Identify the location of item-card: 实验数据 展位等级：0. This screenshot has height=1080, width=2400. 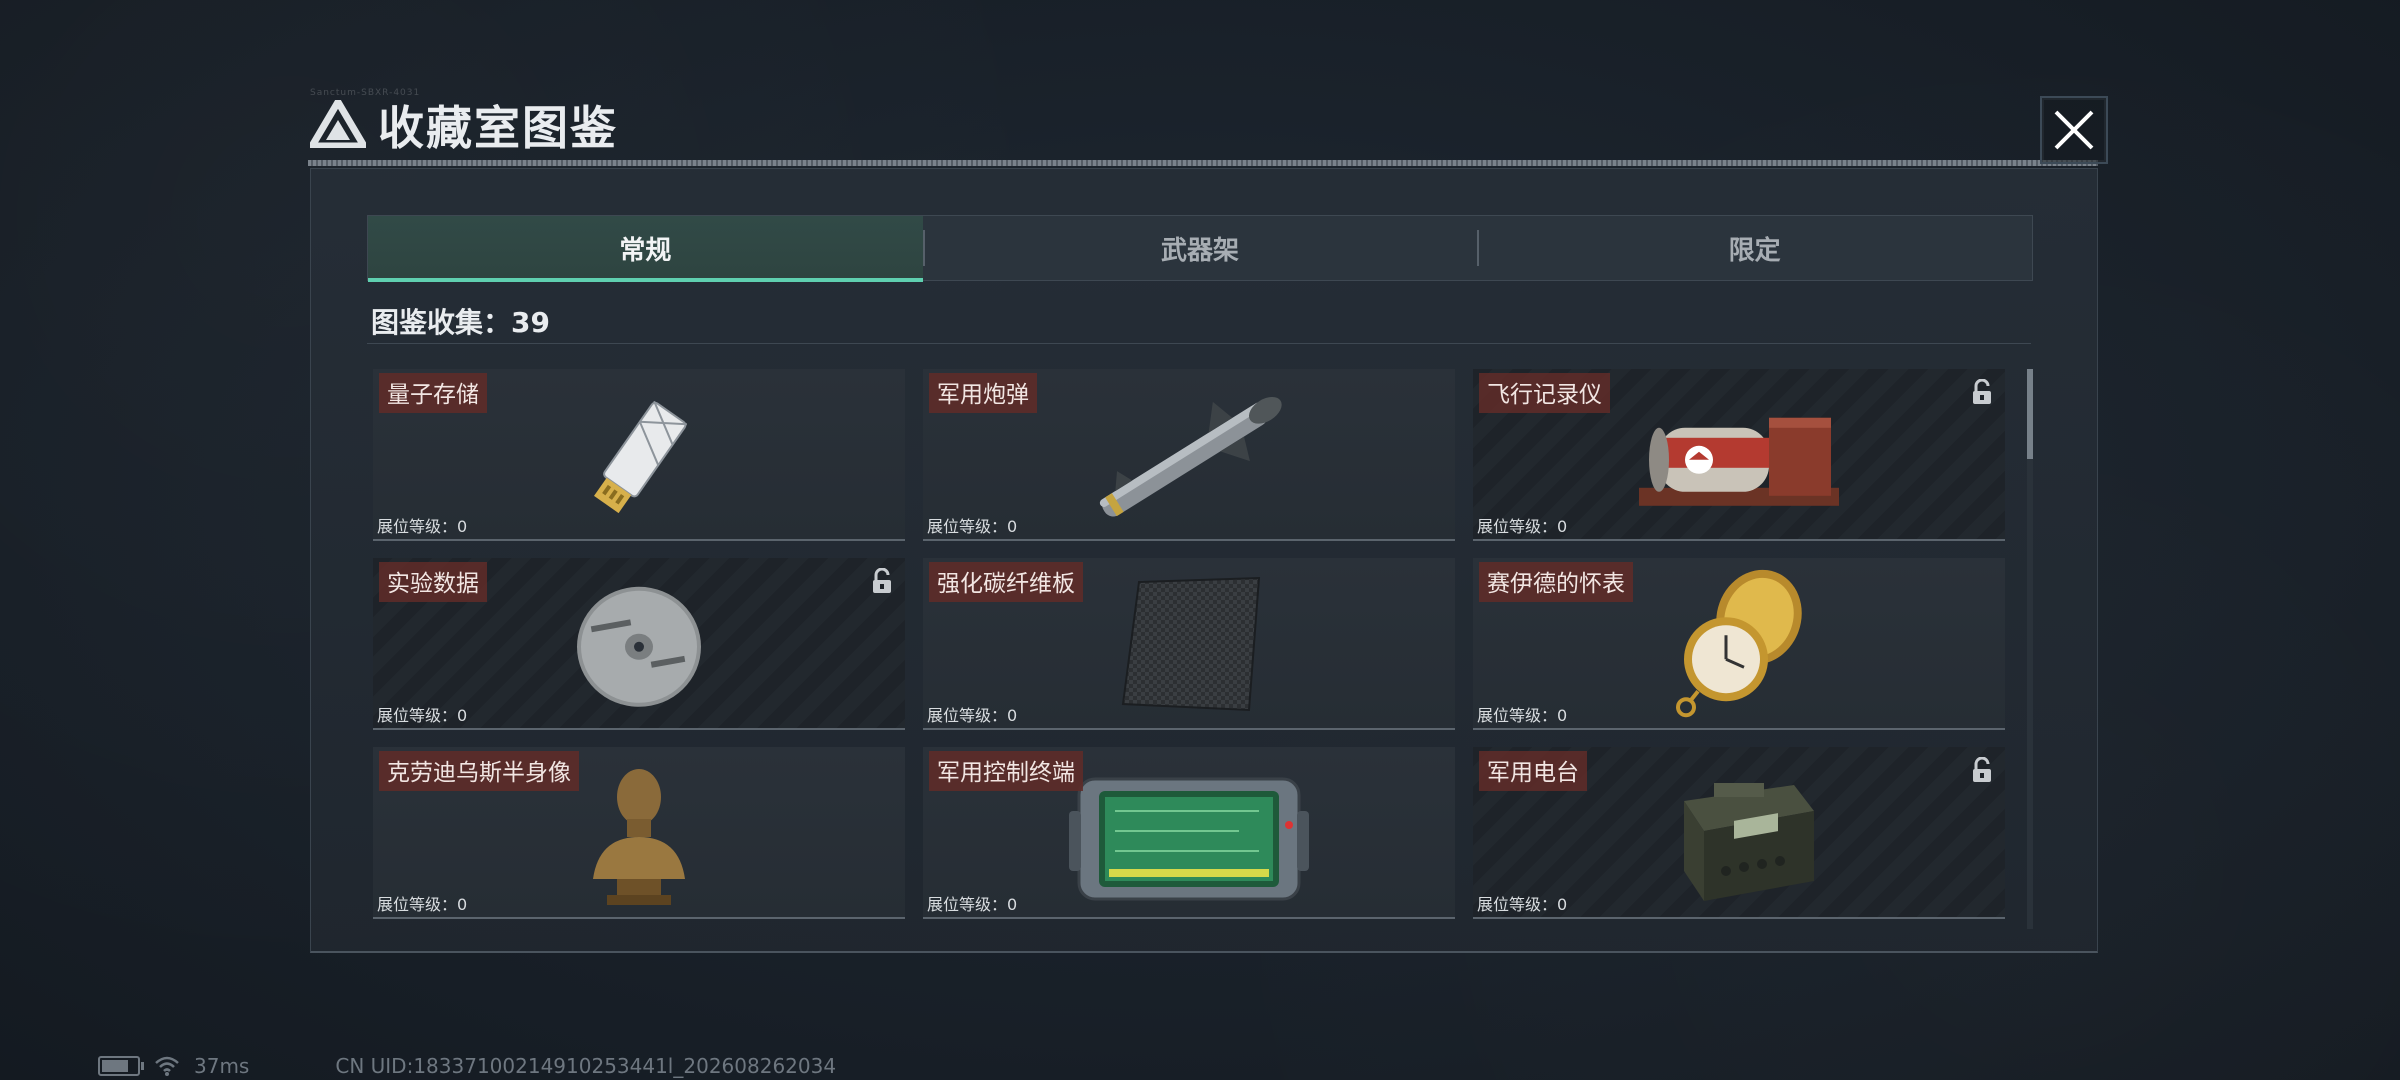
(639, 644).